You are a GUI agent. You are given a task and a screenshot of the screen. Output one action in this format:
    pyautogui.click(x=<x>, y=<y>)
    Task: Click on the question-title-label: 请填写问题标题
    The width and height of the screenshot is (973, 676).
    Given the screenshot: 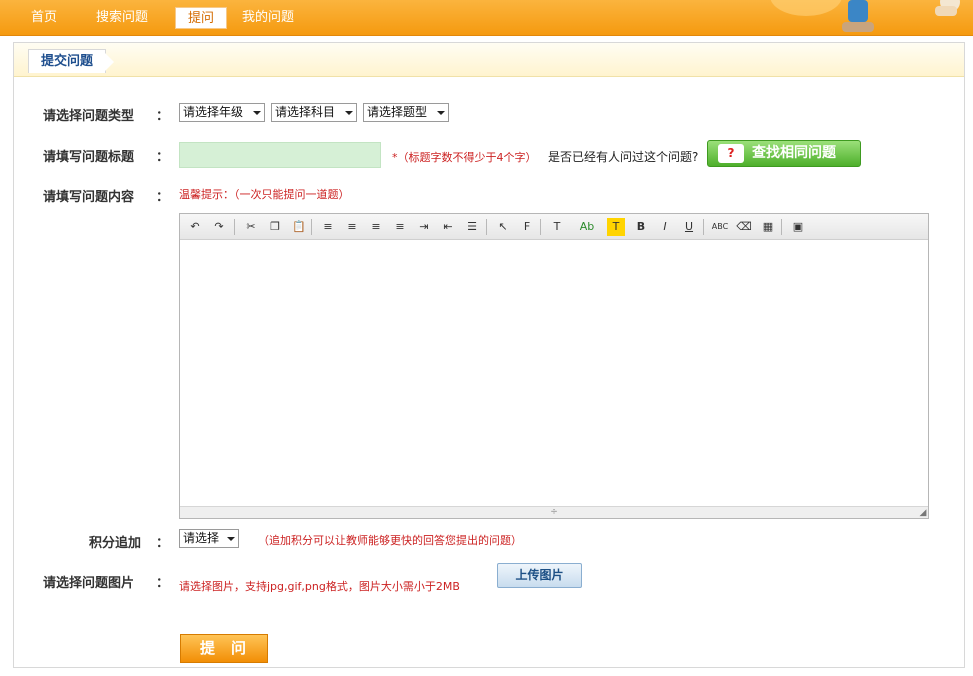 What is the action you would take?
    pyautogui.click(x=89, y=157)
    